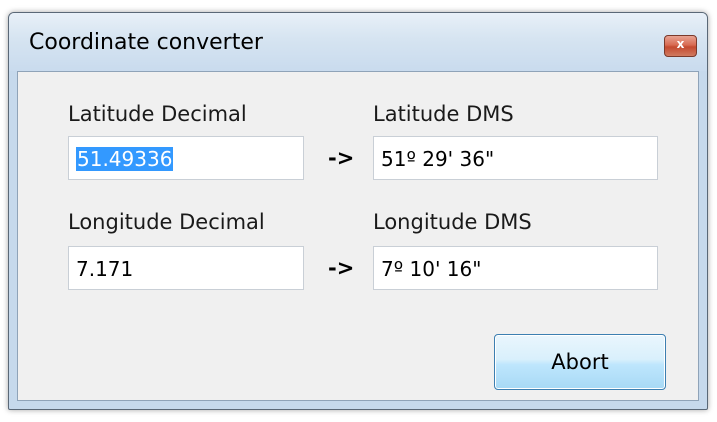 Image resolution: width=717 pixels, height=422 pixels. Describe the element at coordinates (146, 42) in the screenshot. I see `window-title: Coordinate converter` at that location.